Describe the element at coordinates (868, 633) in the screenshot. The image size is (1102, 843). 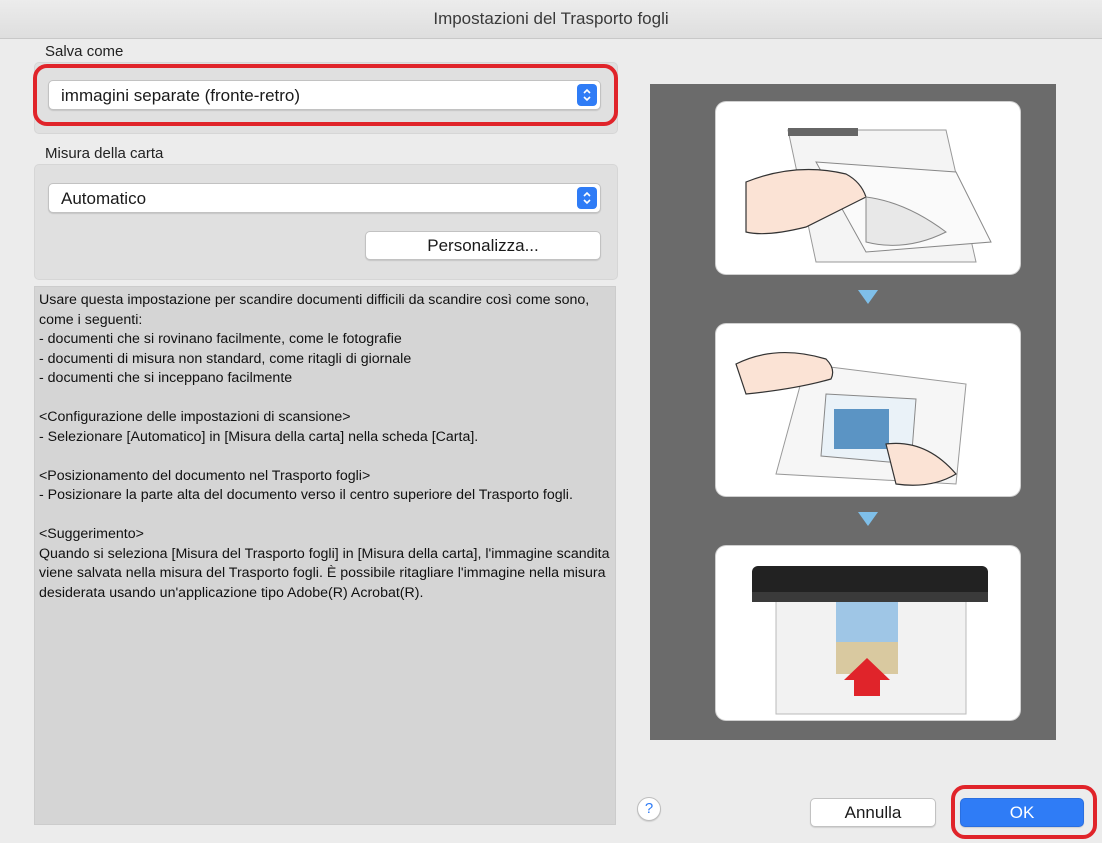
I see `step3-image` at that location.